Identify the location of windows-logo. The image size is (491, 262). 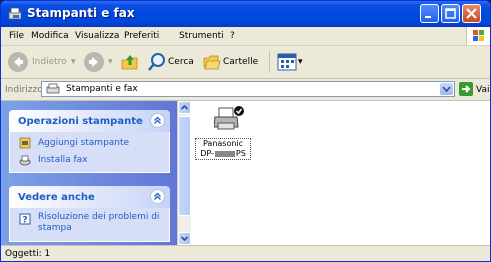
(478, 36).